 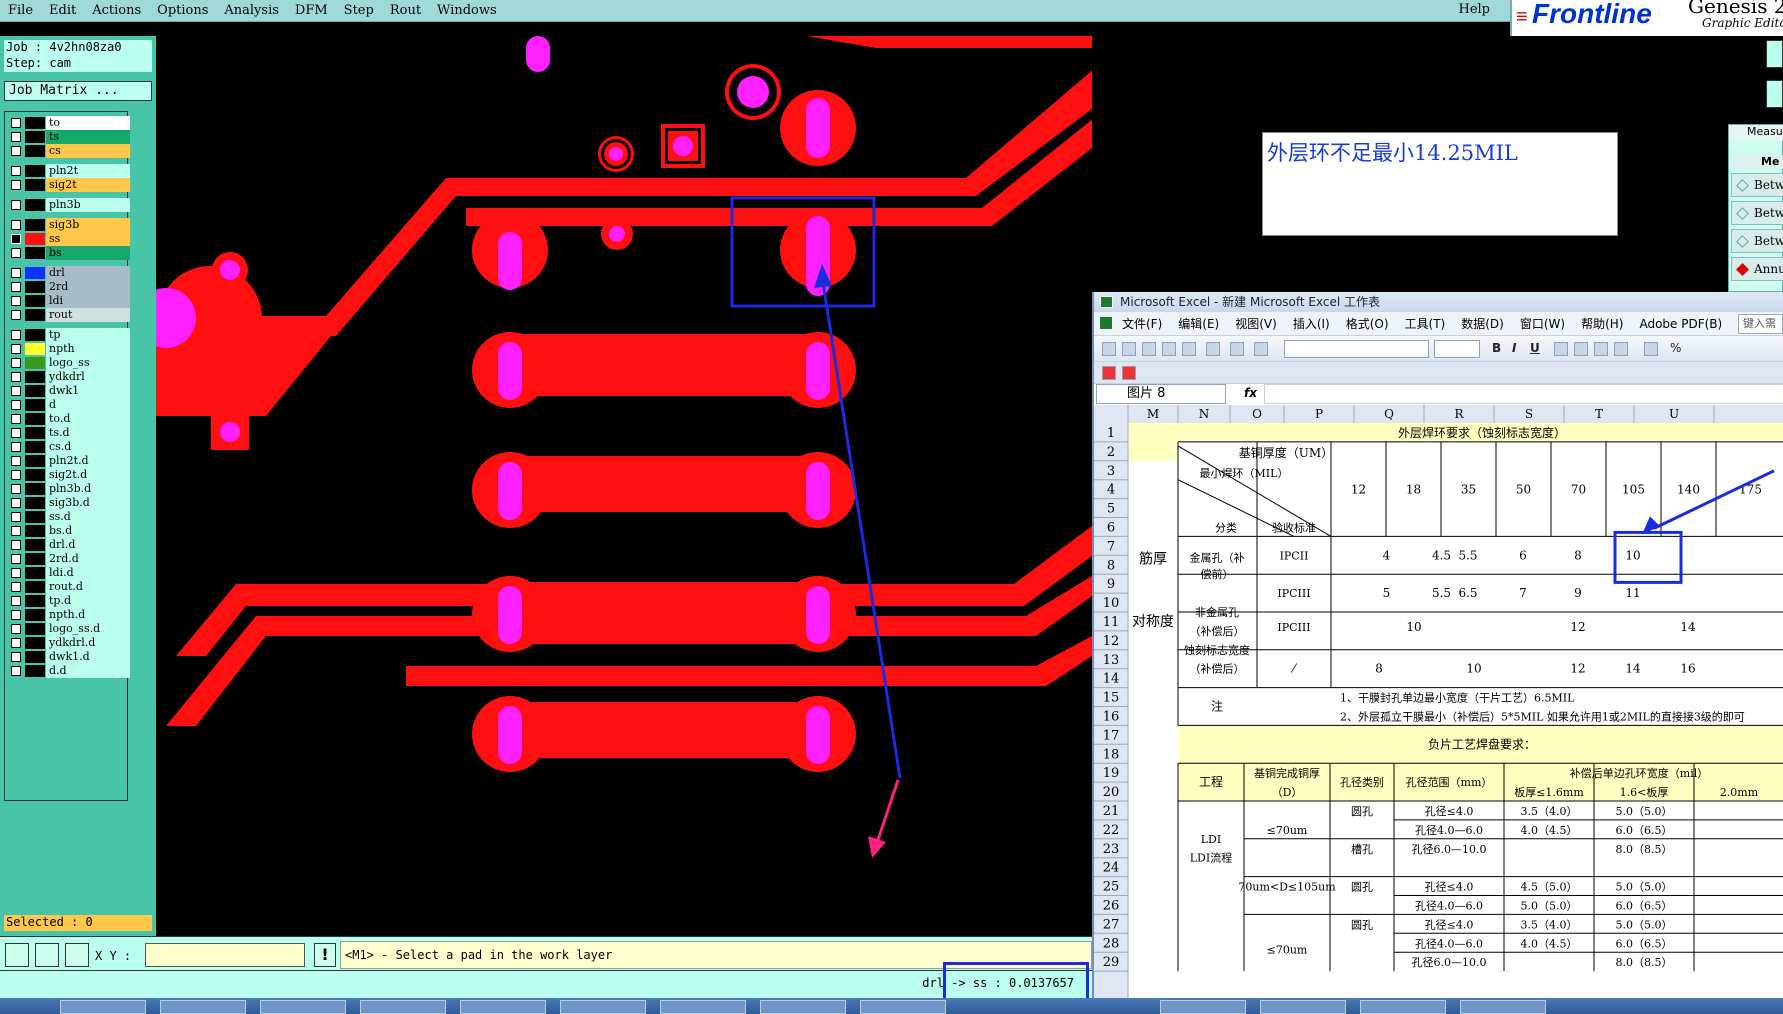 What do you see at coordinates (69, 559) in the screenshot?
I see `layer-row-2rd.d: 2rd.d` at bounding box center [69, 559].